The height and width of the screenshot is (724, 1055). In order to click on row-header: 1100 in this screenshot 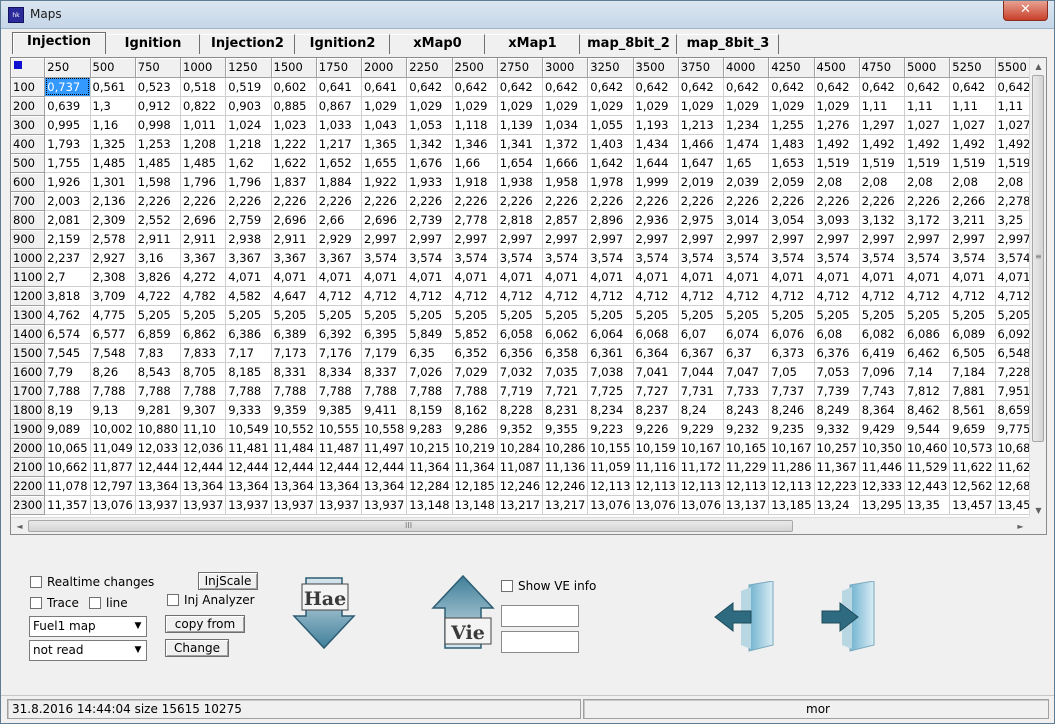, I will do `click(28, 277)`.